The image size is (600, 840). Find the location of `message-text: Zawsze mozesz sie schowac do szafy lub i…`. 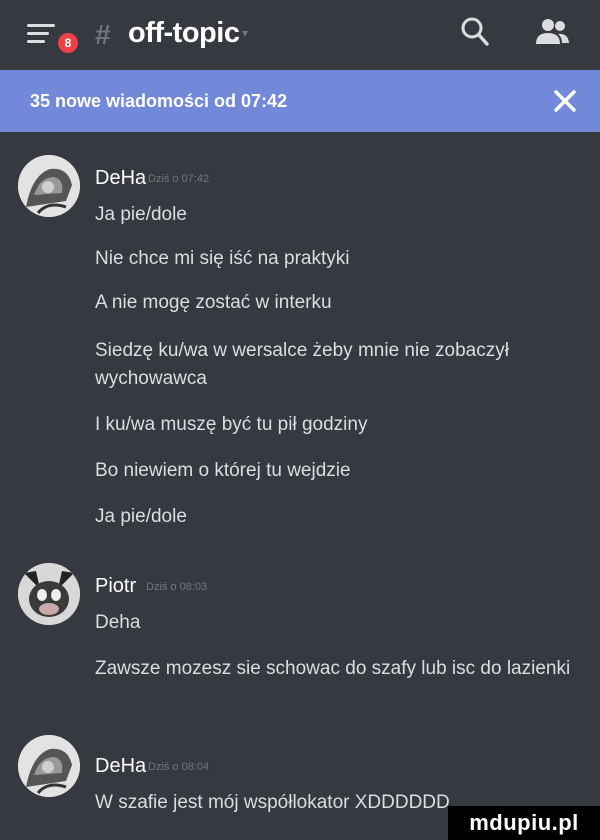

message-text: Zawsze mozesz sie schowac do szafy lub i… is located at coordinates (333, 668).